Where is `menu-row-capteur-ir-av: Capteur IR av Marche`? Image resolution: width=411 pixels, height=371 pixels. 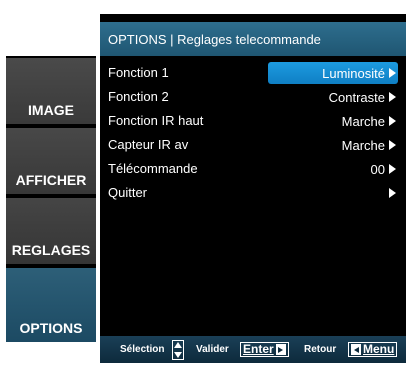 menu-row-capteur-ir-av: Capteur IR av Marche is located at coordinates (253, 145).